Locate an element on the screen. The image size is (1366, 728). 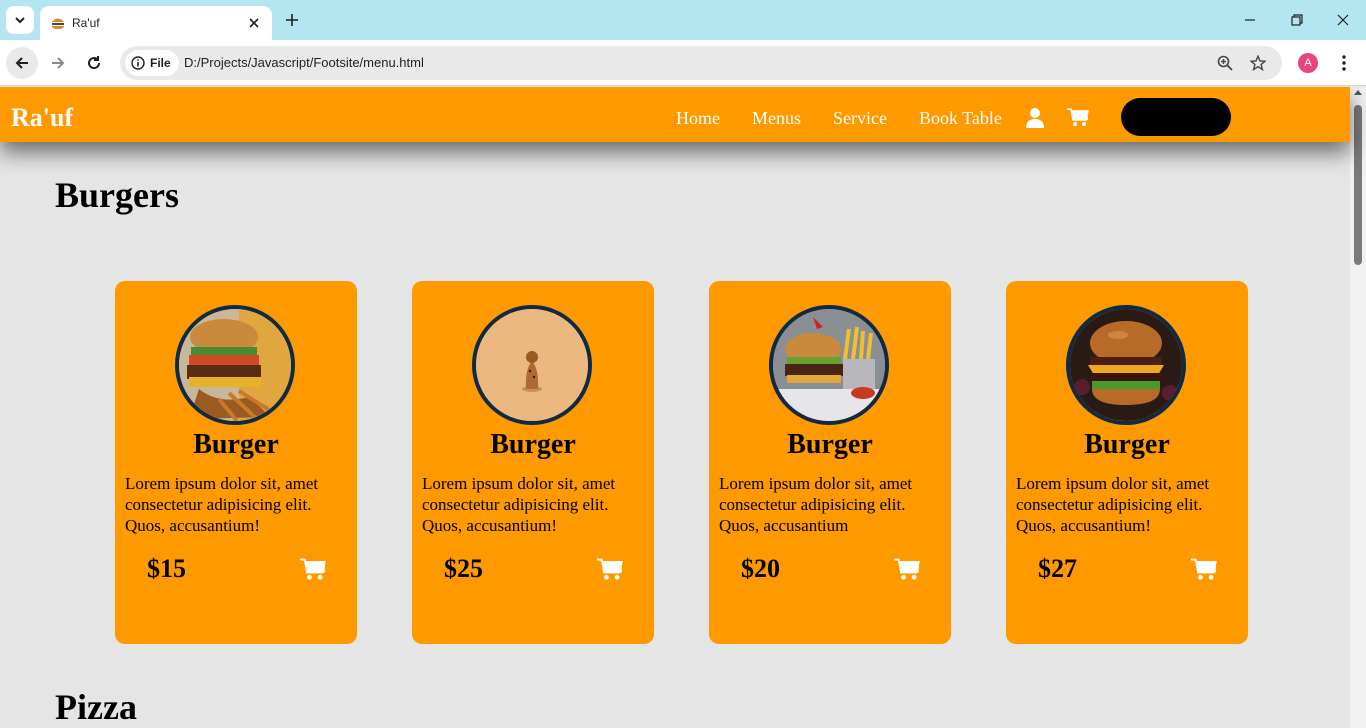
scroll-up-arrow-icon is located at coordinates (1358, 92).